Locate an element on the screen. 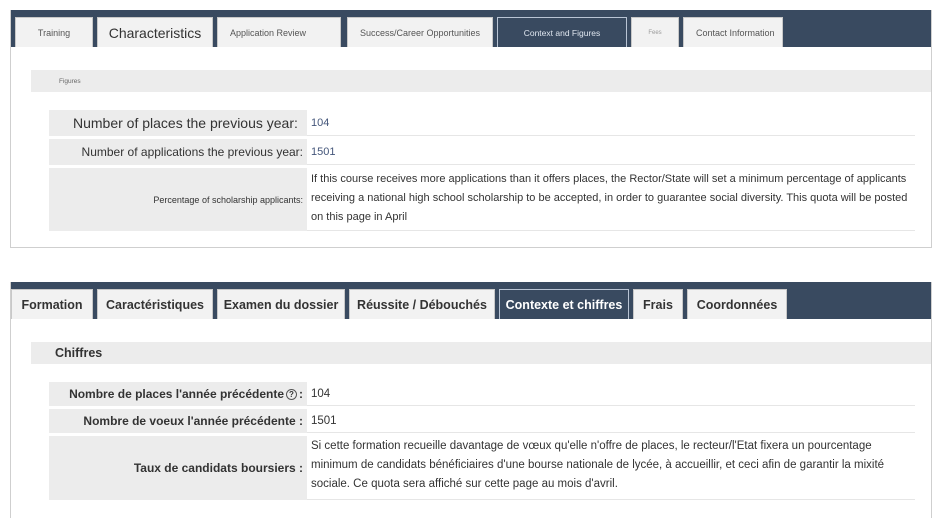 This screenshot has height=518, width=932. tab-contact-information: Contact Information is located at coordinates (733, 32).